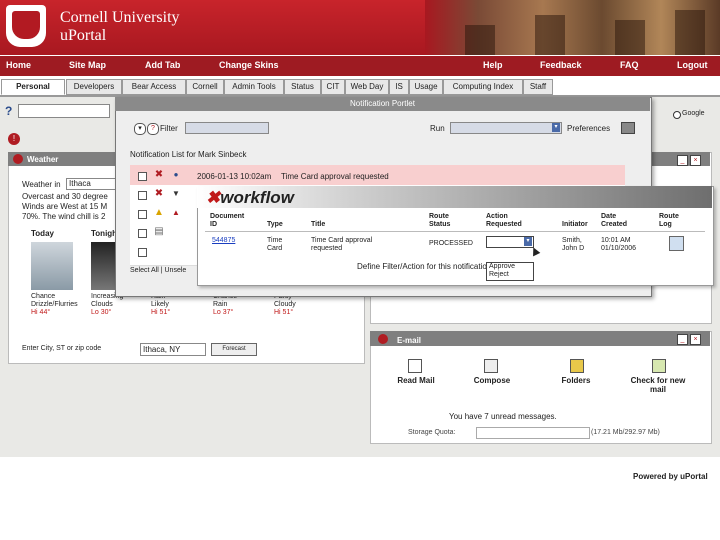 Image resolution: width=720 pixels, height=540 pixels. What do you see at coordinates (556, 127) in the screenshot?
I see `run-select-arrow-icon: ▾` at bounding box center [556, 127].